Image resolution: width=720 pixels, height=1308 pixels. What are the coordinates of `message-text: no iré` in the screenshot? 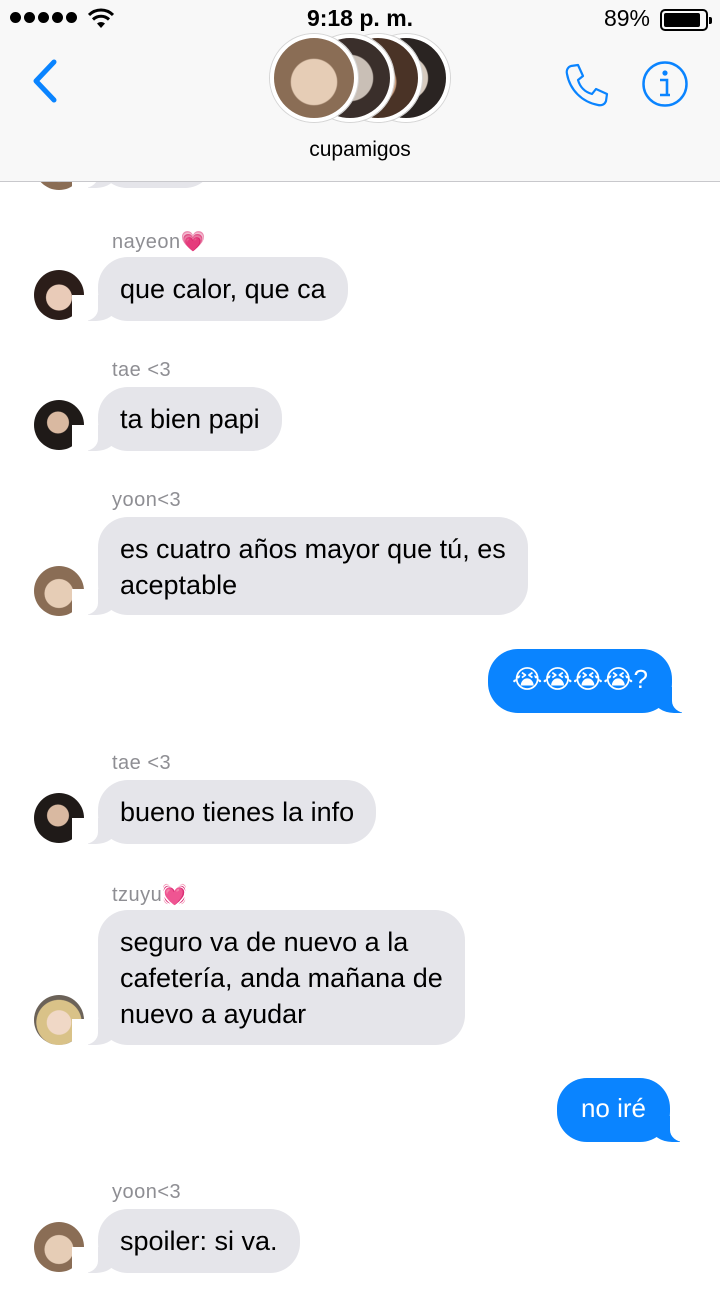 It's located at (613, 1108).